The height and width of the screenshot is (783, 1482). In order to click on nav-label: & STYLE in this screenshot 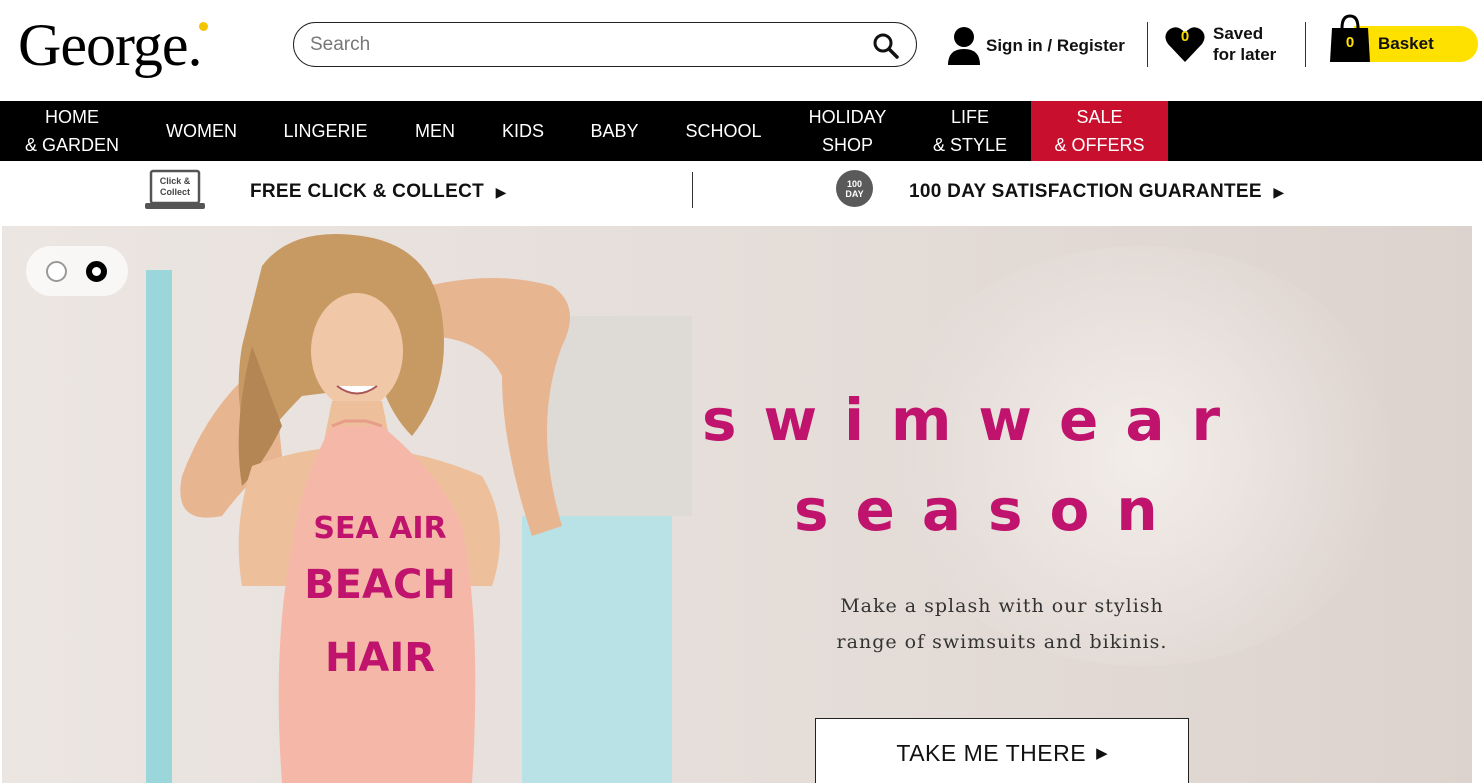, I will do `click(970, 145)`.